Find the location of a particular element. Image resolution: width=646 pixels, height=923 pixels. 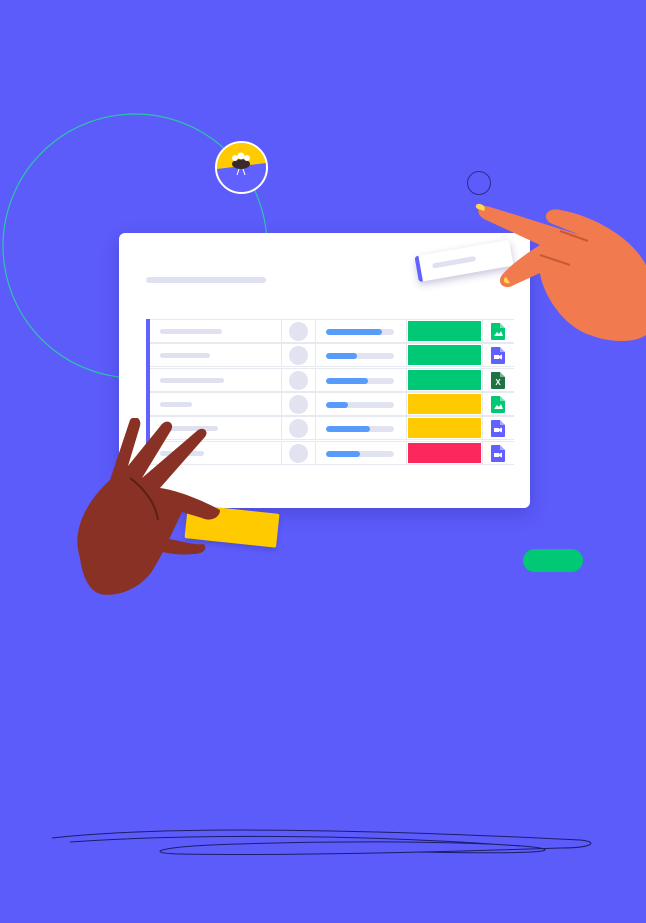

orange-hand-illustration is located at coordinates (560, 272).